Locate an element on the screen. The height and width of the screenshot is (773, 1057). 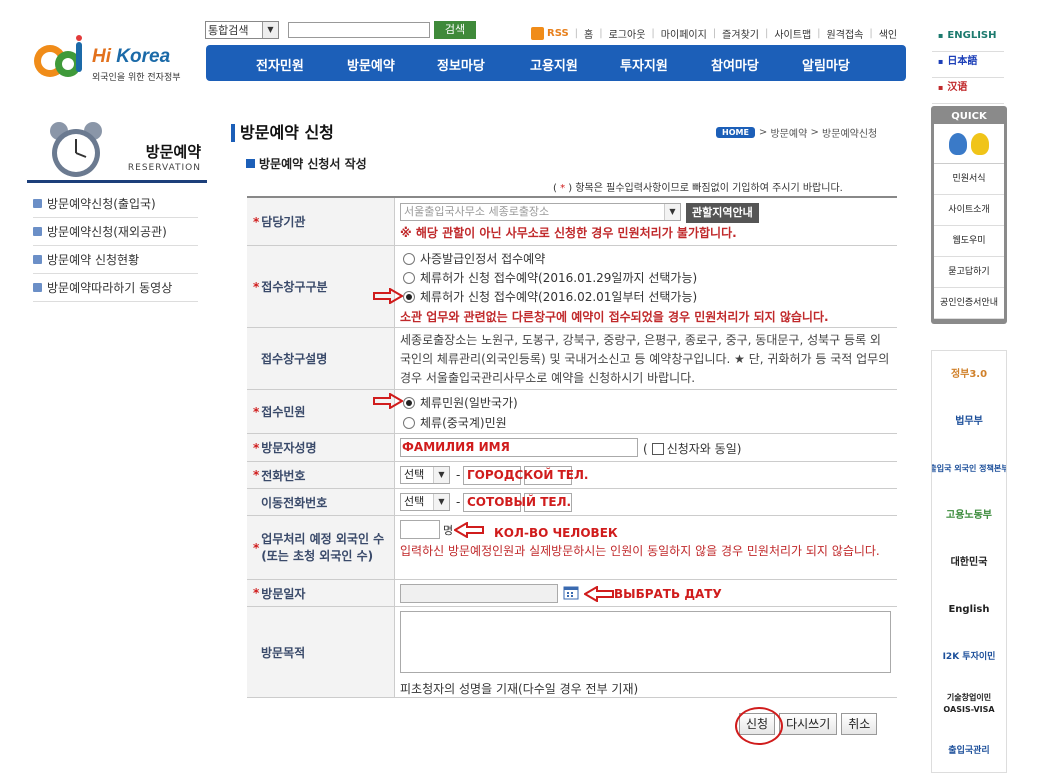
visit-purpose-textarea is located at coordinates (645, 642).